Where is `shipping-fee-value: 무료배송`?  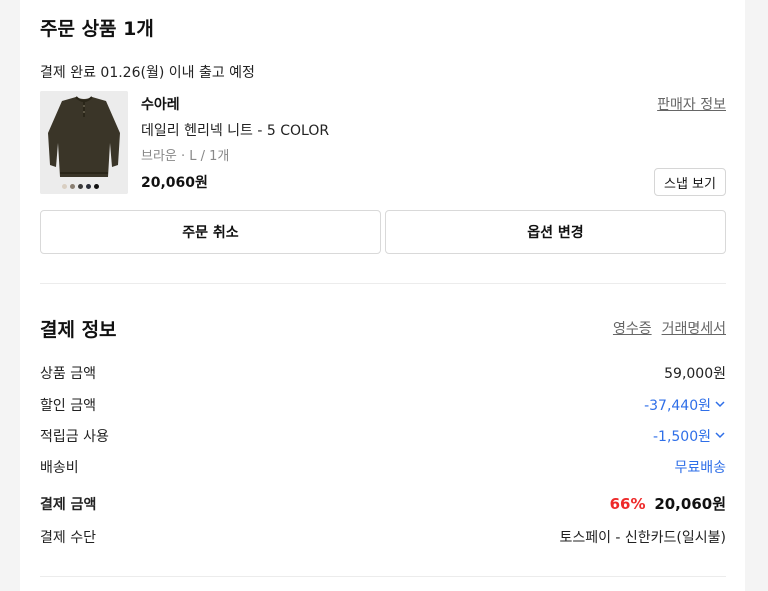
shipping-fee-value: 무료배송 is located at coordinates (700, 468).